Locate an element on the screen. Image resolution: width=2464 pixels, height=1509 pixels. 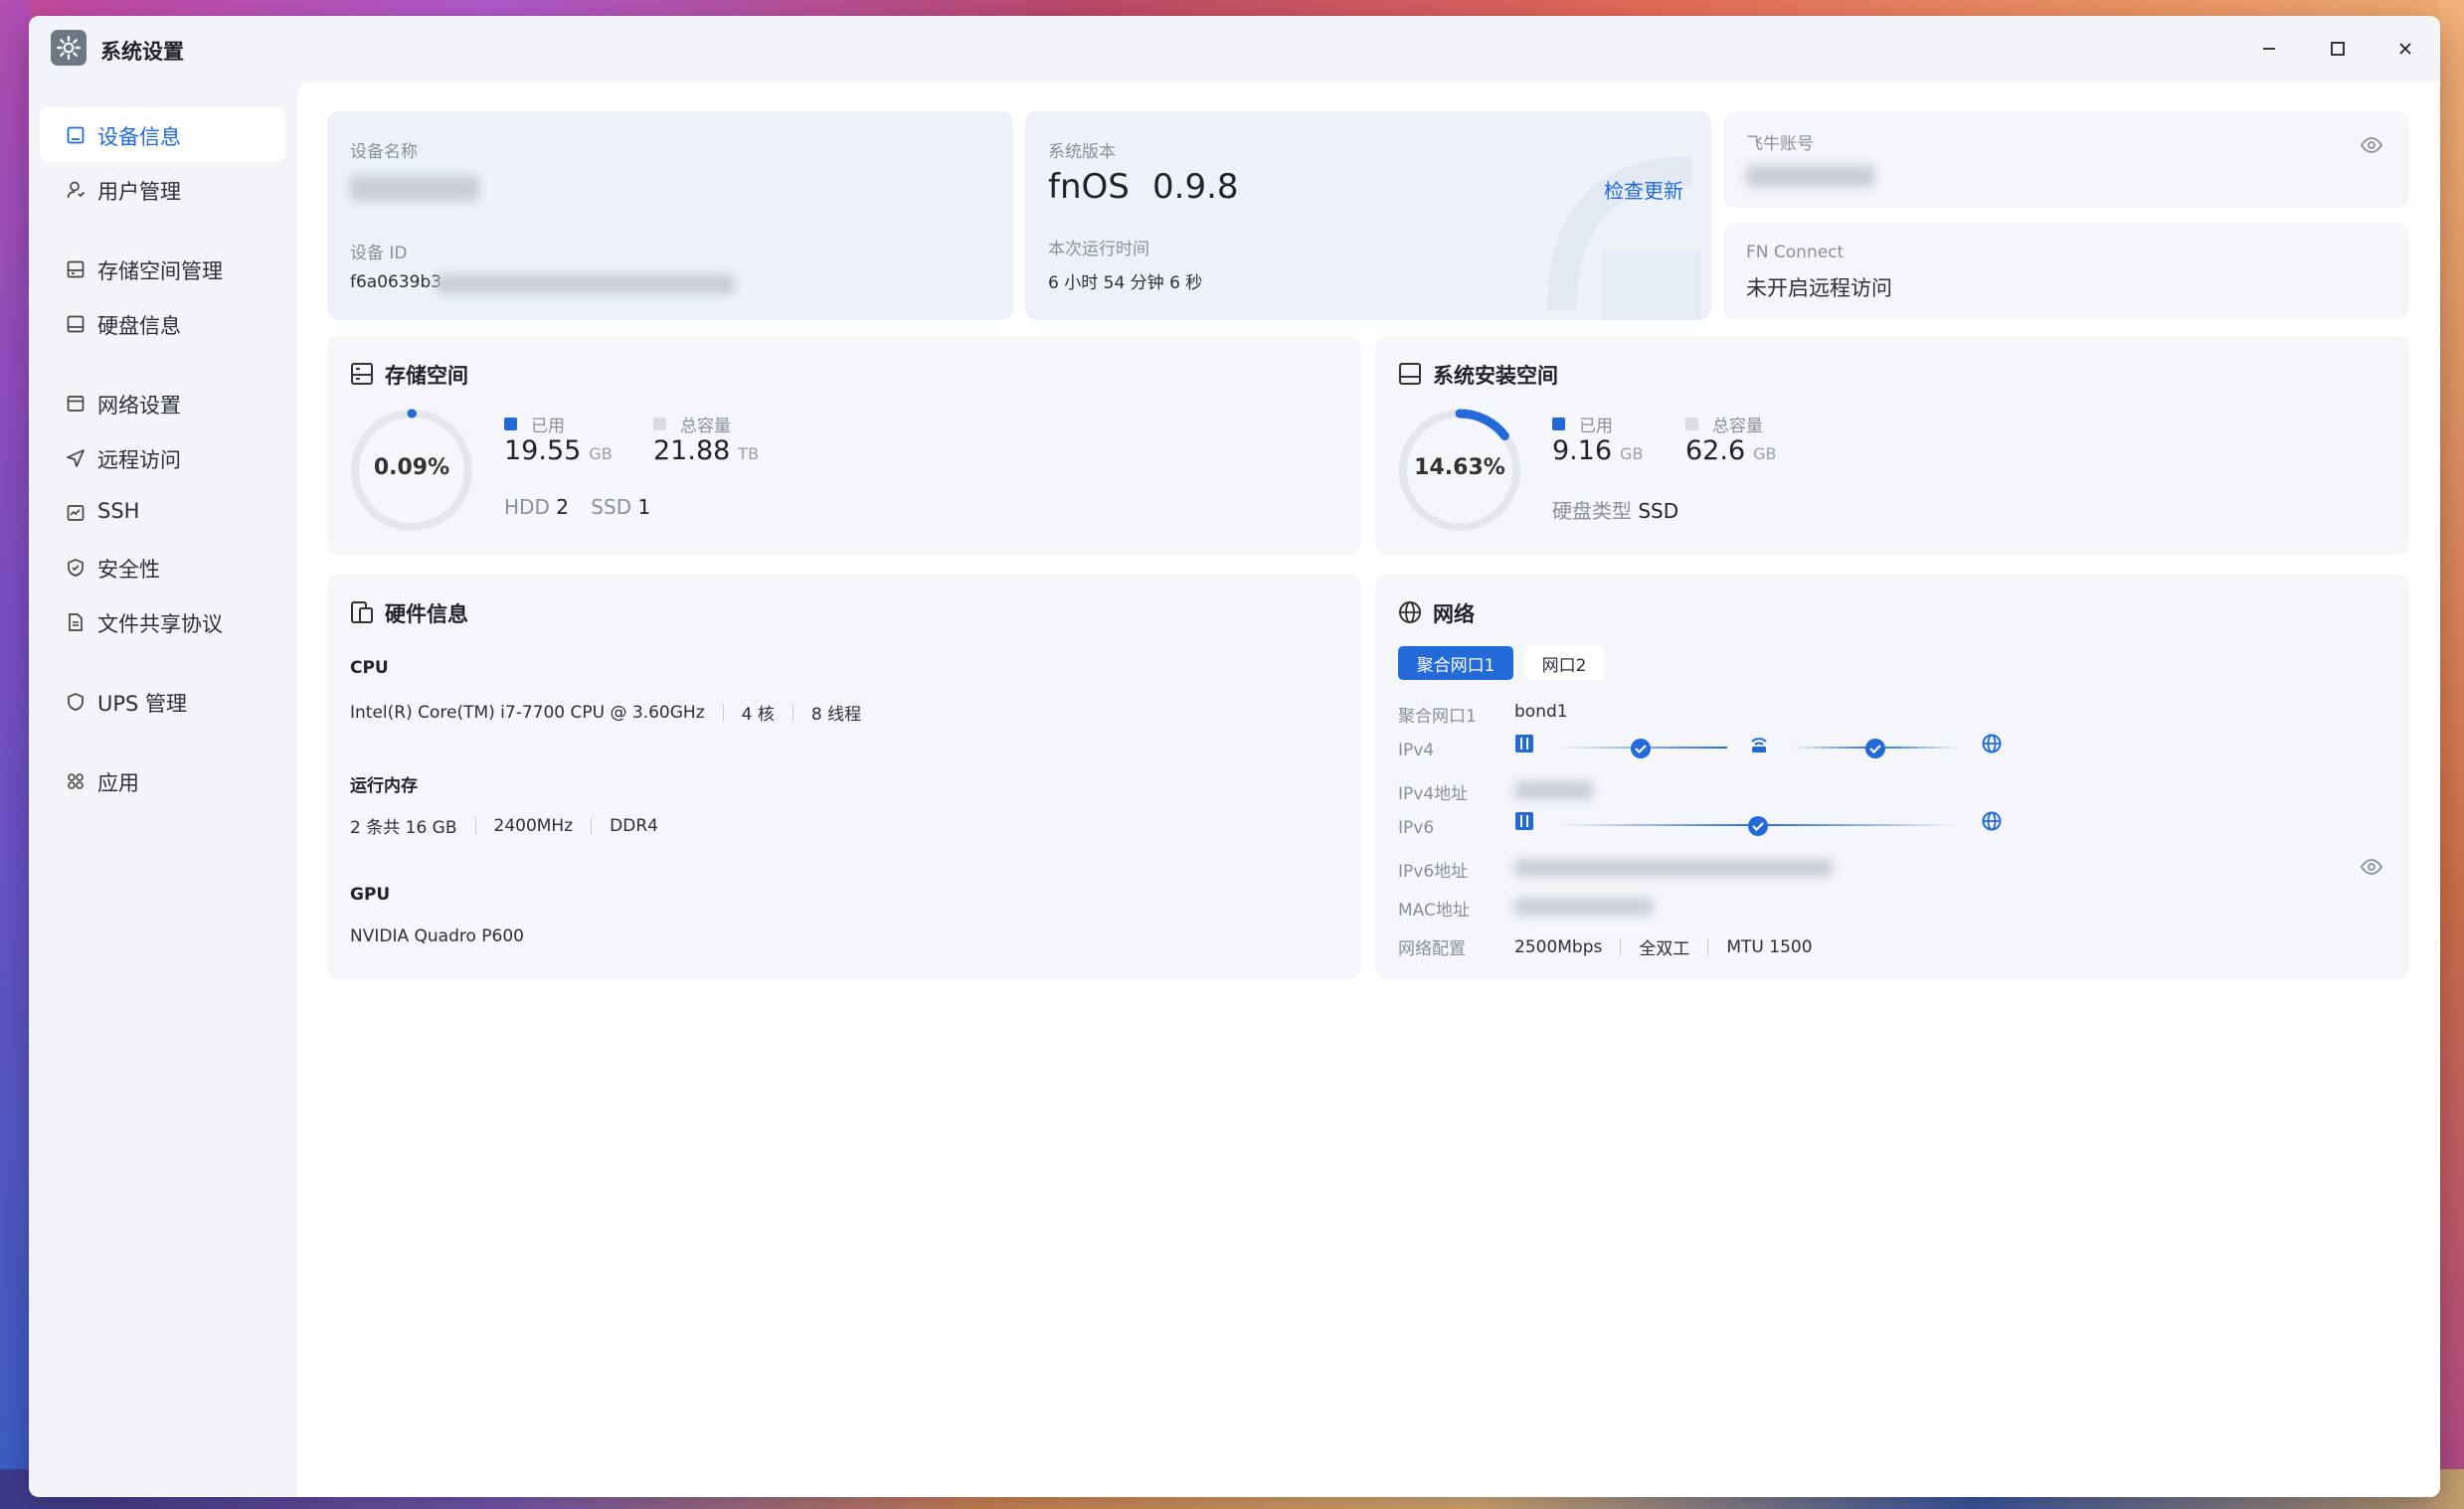
uptime-value: 6 小时 54 分钟 6 秒 is located at coordinates (1125, 283).